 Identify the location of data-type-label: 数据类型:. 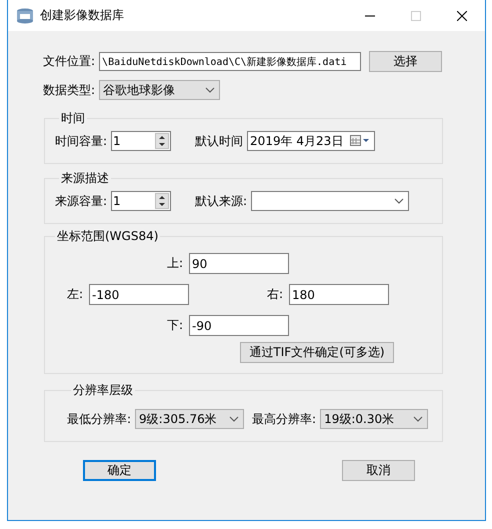
(69, 90).